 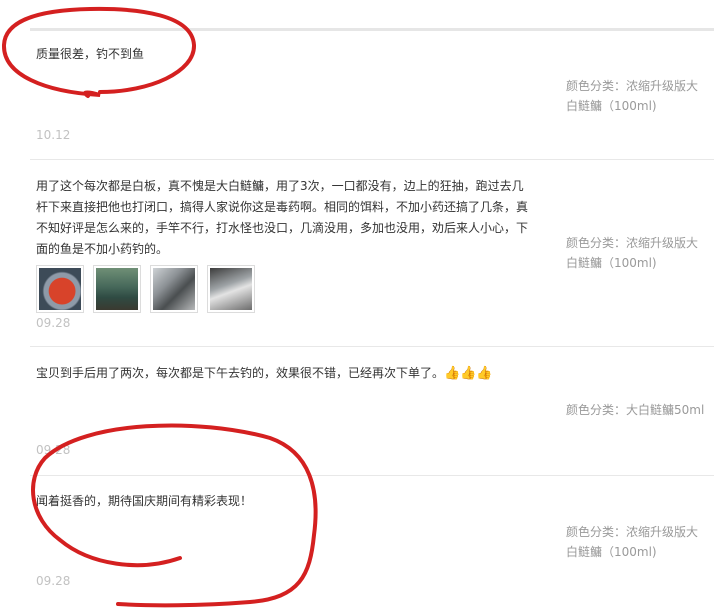 I want to click on thumbs-up-icon: 👍👍👍, so click(x=468, y=373).